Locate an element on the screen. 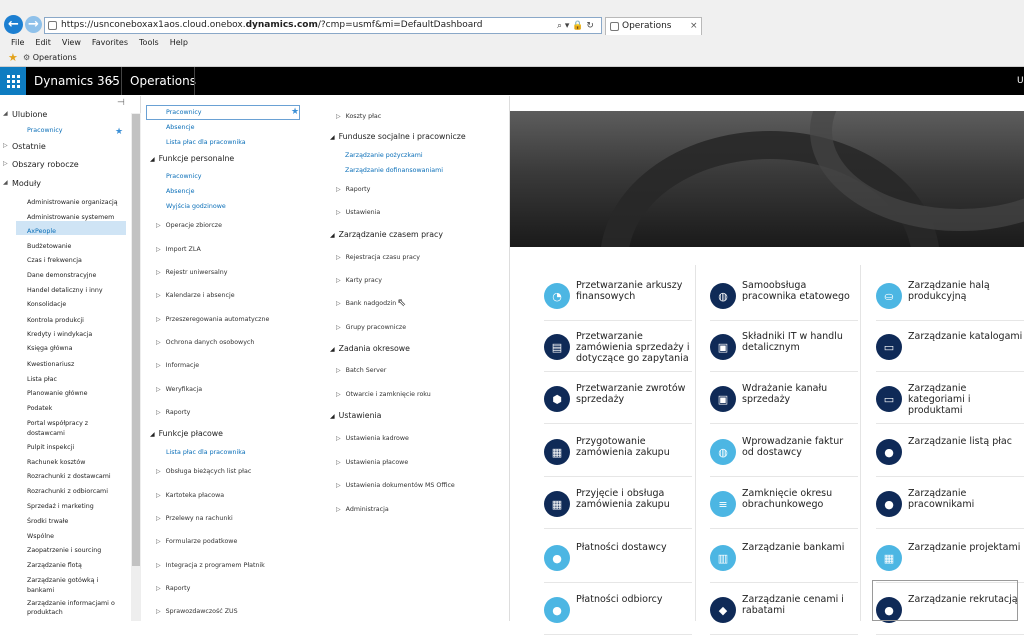 The image size is (1024, 635). nav-module-item: Rozrachunki z odbiorcami is located at coordinates (77, 492).